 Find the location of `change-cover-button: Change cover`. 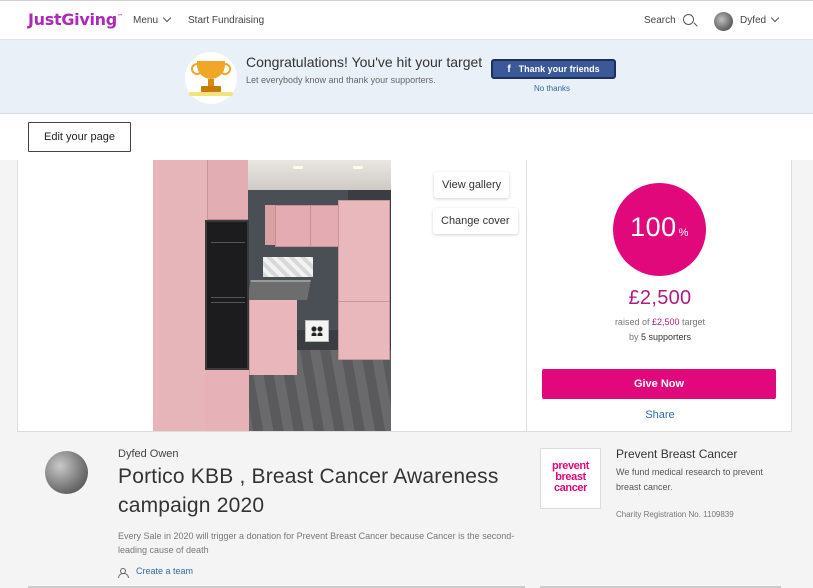

change-cover-button: Change cover is located at coordinates (475, 221).